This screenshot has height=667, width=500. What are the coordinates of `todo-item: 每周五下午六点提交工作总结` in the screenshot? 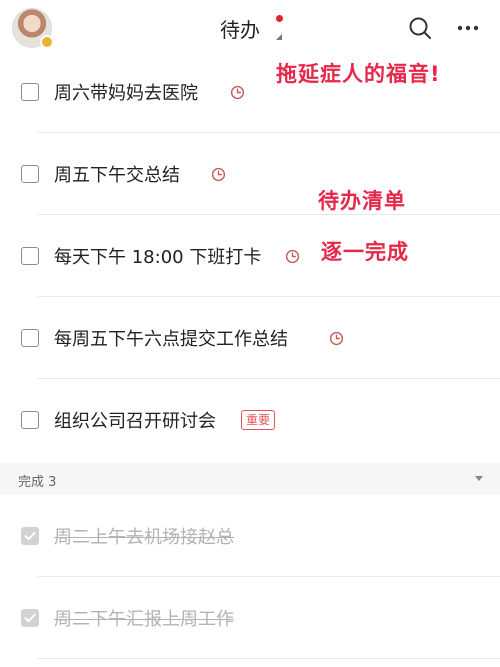 It's located at (250, 338).